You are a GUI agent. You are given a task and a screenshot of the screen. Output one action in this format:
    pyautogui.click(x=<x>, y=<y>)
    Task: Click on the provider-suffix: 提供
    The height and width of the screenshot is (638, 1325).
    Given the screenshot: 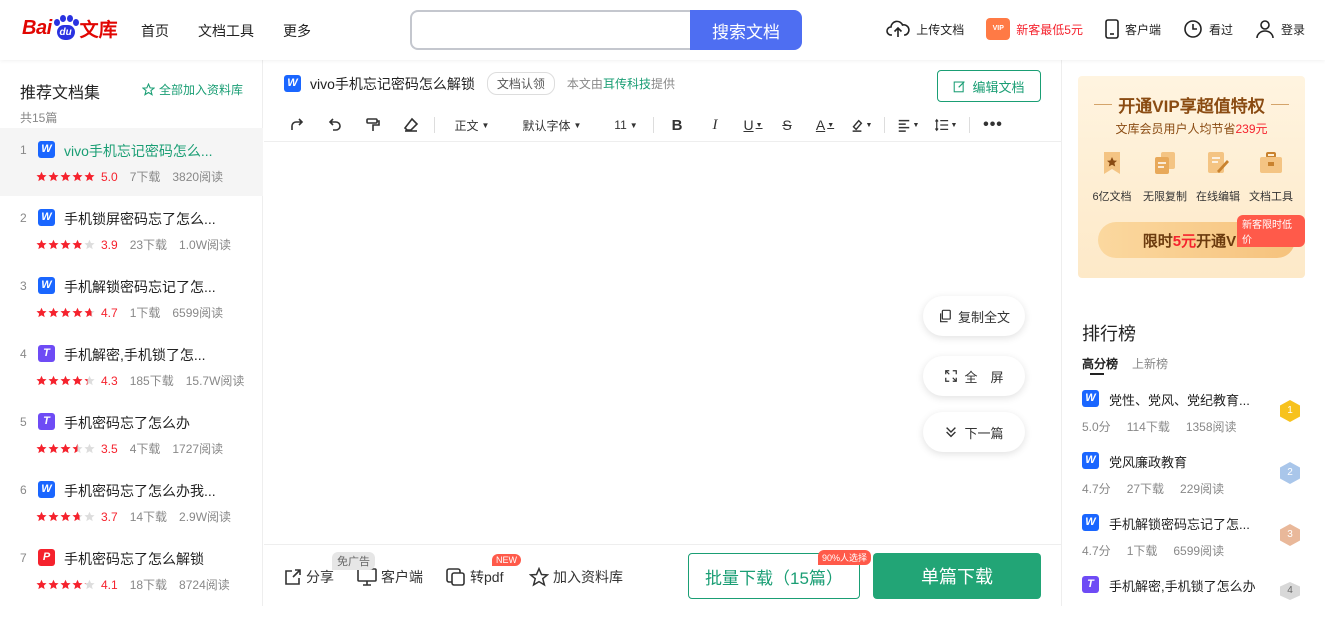 What is the action you would take?
    pyautogui.click(x=662, y=84)
    